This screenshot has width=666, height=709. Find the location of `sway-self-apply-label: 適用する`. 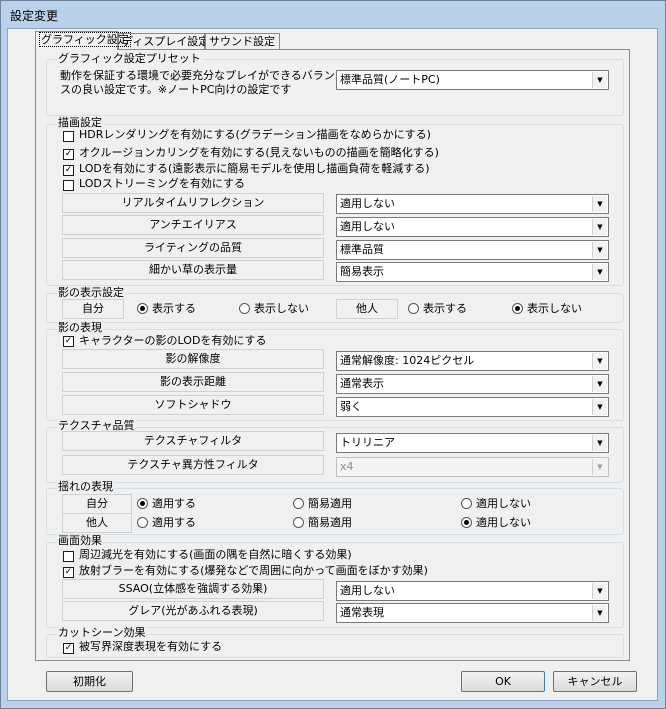

sway-self-apply-label: 適用する is located at coordinates (174, 503).